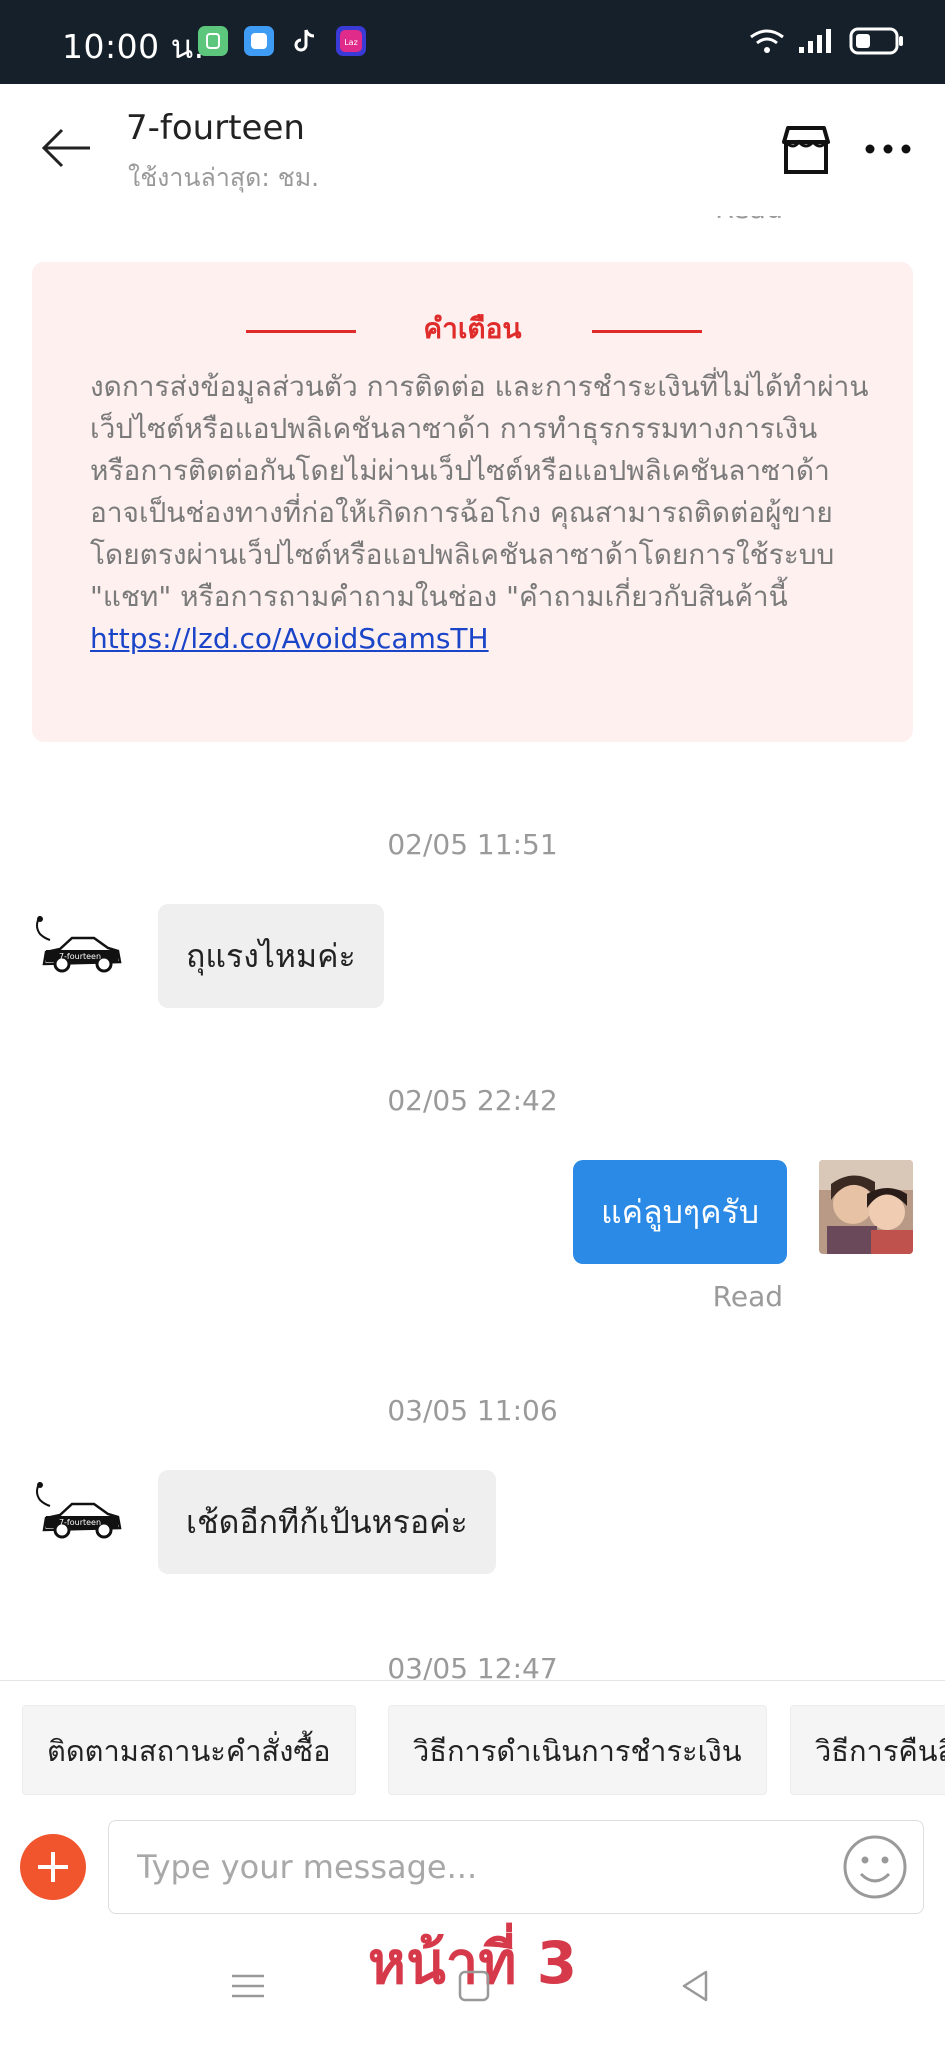 The height and width of the screenshot is (2048, 945). I want to click on system-nav-bar: หน้าที่ 3, so click(472, 1982).